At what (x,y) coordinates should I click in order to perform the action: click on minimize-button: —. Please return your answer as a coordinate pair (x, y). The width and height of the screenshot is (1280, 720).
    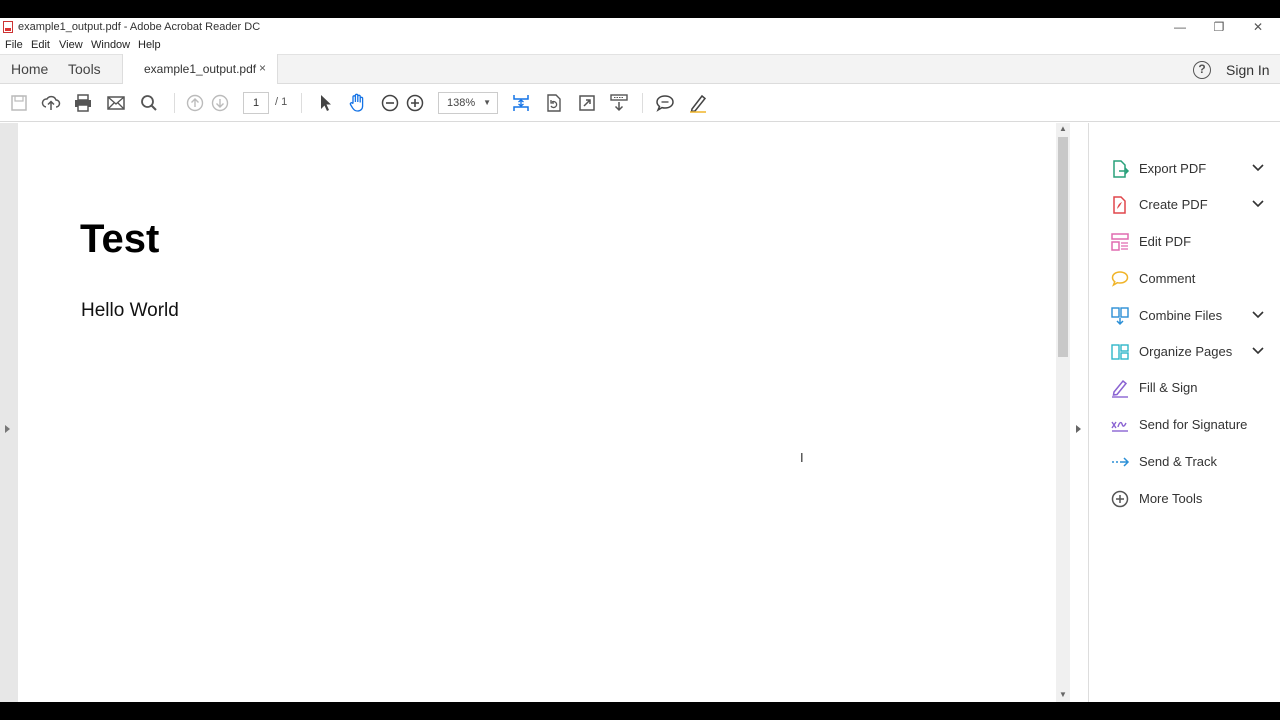
    Looking at the image, I should click on (1180, 27).